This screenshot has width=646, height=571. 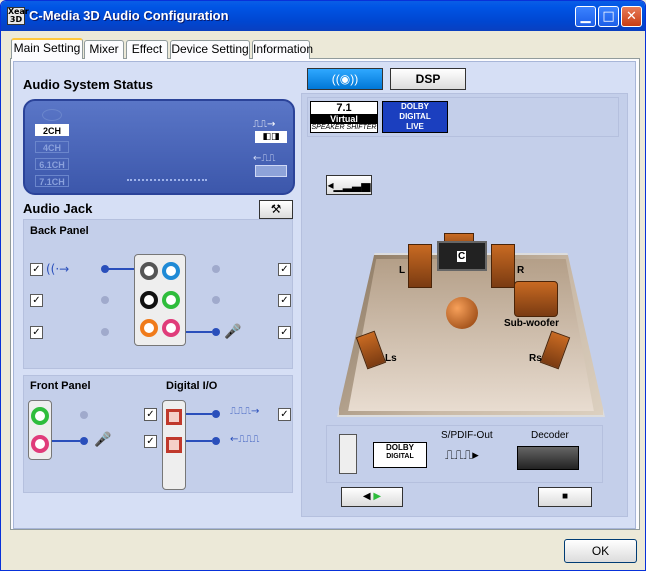 What do you see at coordinates (18, 16) in the screenshot?
I see `xear-app-icon: Xear 3D` at bounding box center [18, 16].